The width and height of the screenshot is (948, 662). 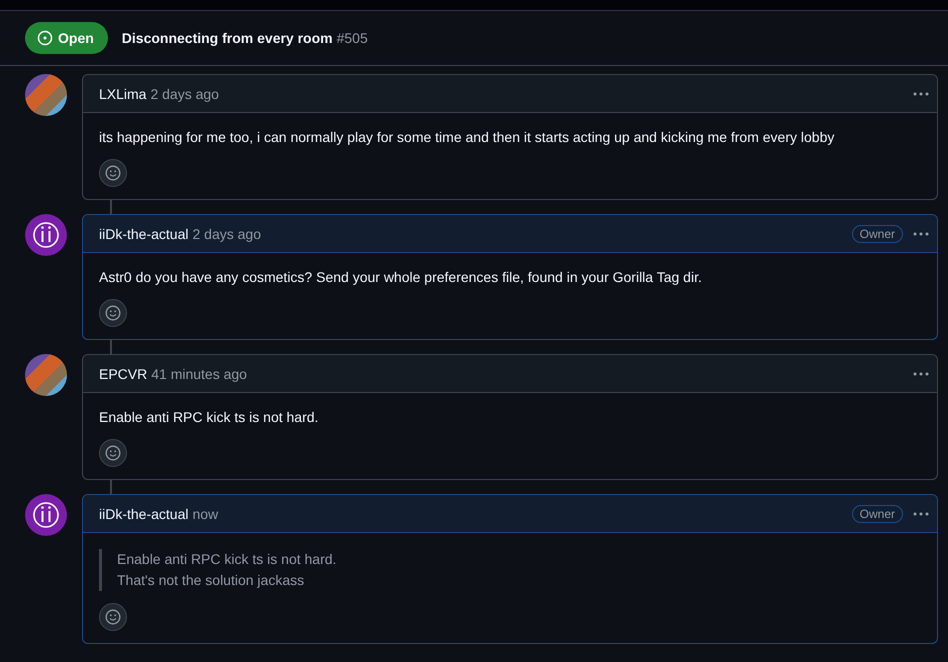 What do you see at coordinates (467, 137) in the screenshot?
I see `comment-text: its happening for me too, i can normally play for some time and then it starts acting up and kicking me from every lobby` at bounding box center [467, 137].